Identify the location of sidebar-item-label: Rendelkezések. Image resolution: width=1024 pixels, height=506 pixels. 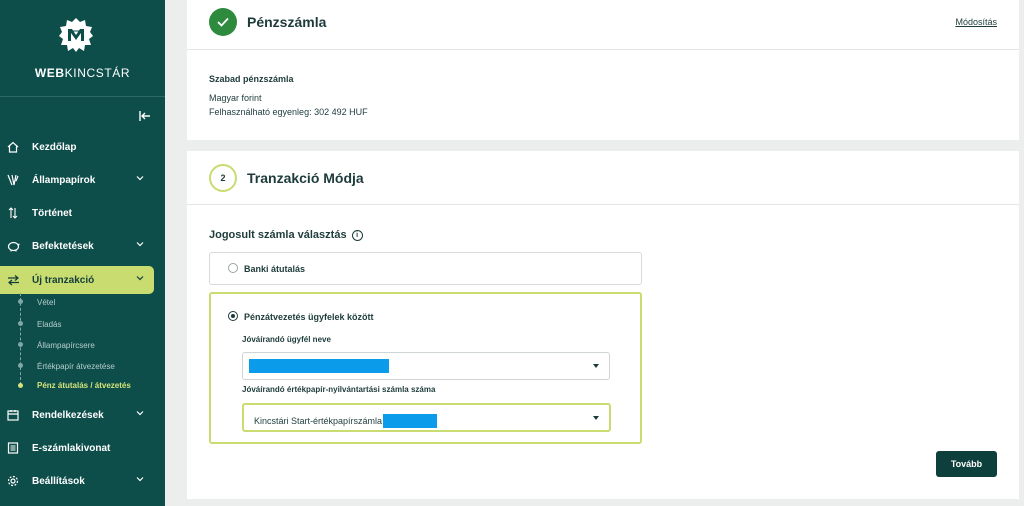
(68, 415).